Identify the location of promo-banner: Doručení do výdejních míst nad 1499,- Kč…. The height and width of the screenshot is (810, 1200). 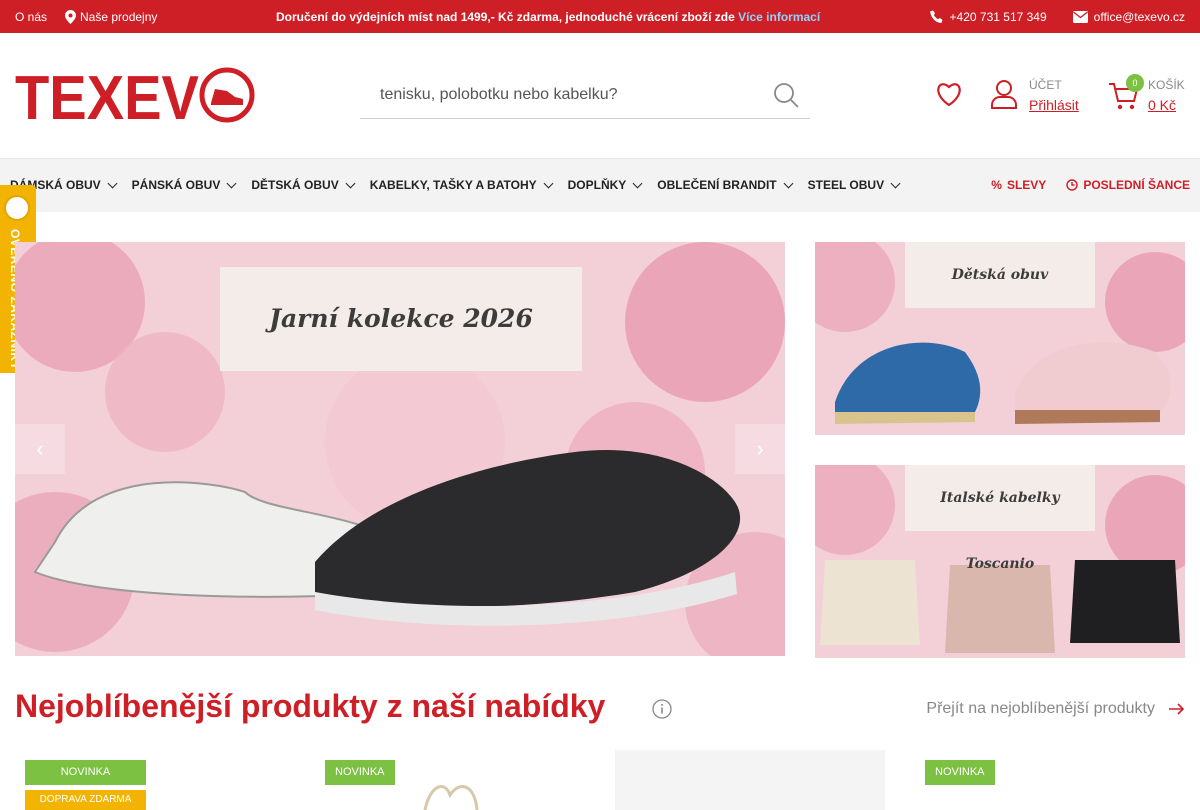
(548, 17).